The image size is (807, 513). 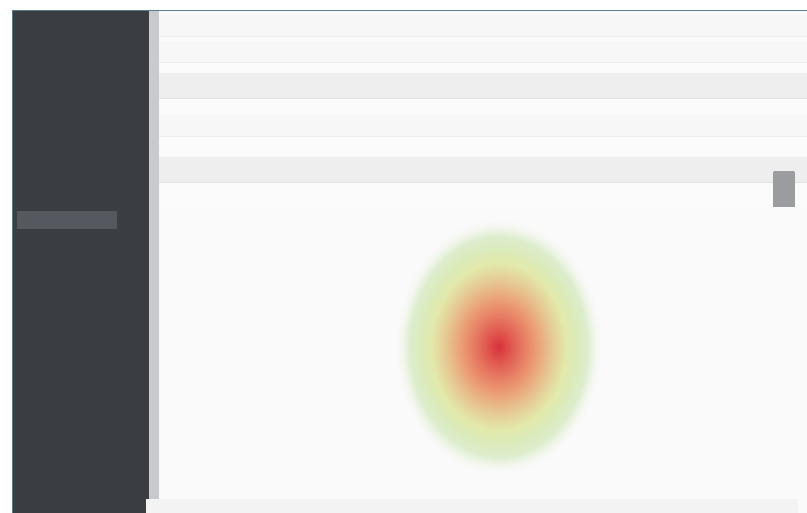 What do you see at coordinates (154, 262) in the screenshot?
I see `sidebar-divider` at bounding box center [154, 262].